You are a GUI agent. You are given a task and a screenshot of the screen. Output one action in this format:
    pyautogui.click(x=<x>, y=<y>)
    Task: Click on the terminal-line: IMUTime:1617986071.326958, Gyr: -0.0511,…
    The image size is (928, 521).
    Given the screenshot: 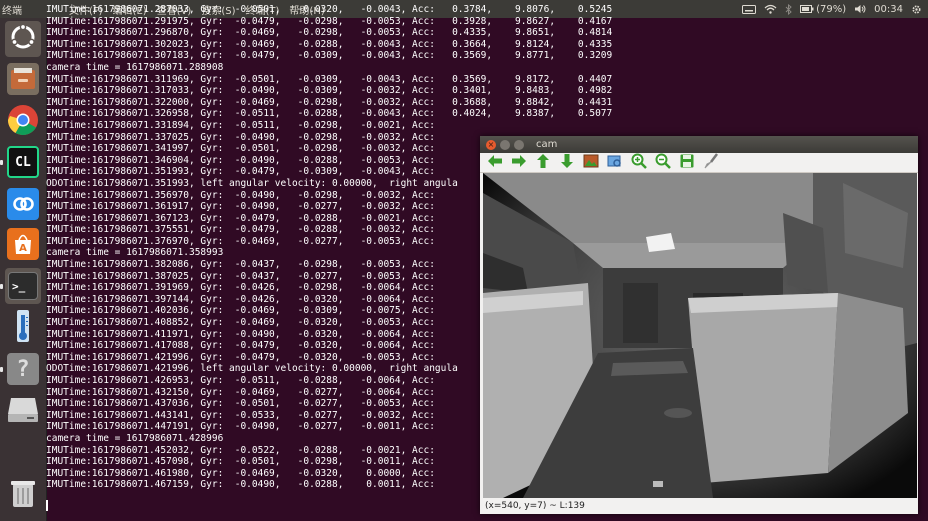 What is the action you would take?
    pyautogui.click(x=329, y=114)
    